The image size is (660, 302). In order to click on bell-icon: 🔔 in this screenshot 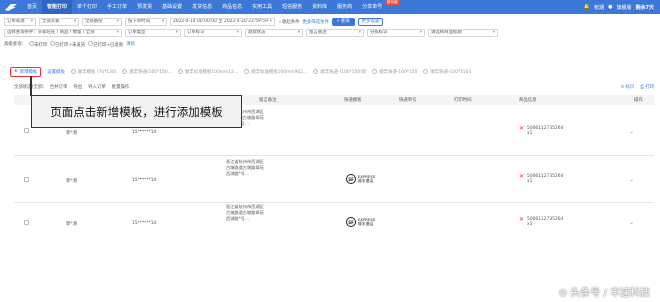, I will do `click(587, 7)`.